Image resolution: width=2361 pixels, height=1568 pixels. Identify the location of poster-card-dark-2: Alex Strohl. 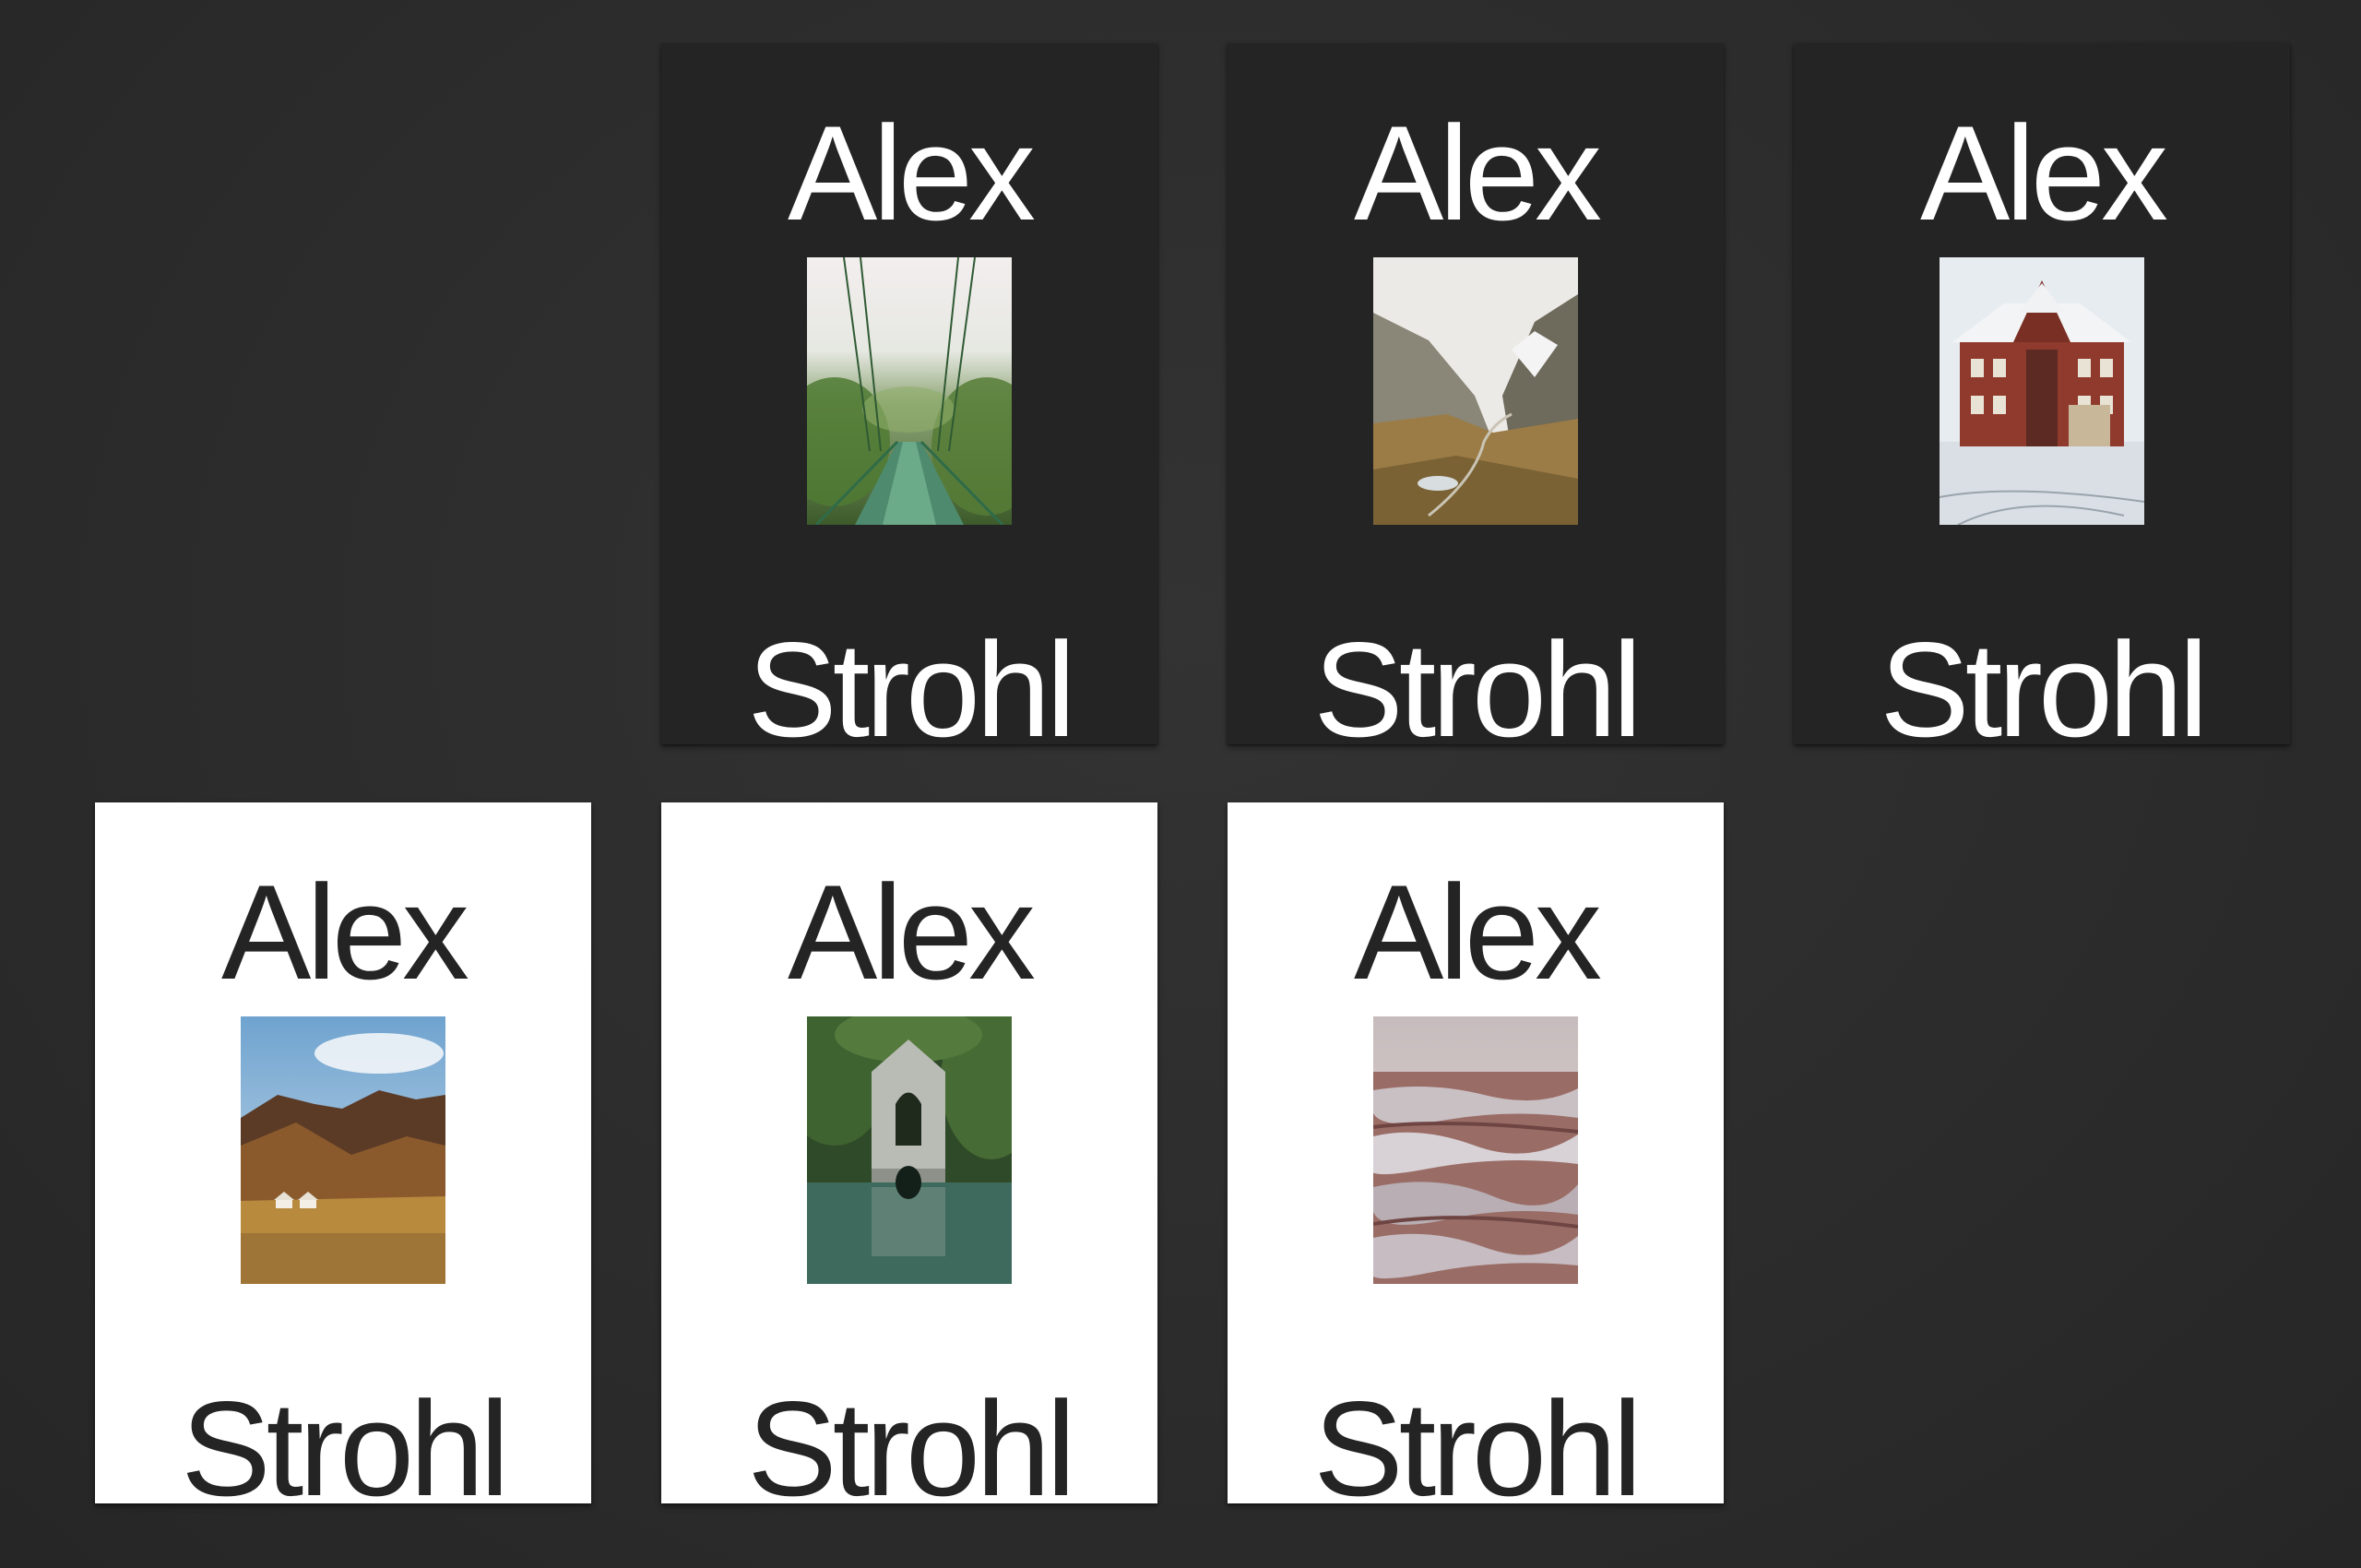
(1476, 400).